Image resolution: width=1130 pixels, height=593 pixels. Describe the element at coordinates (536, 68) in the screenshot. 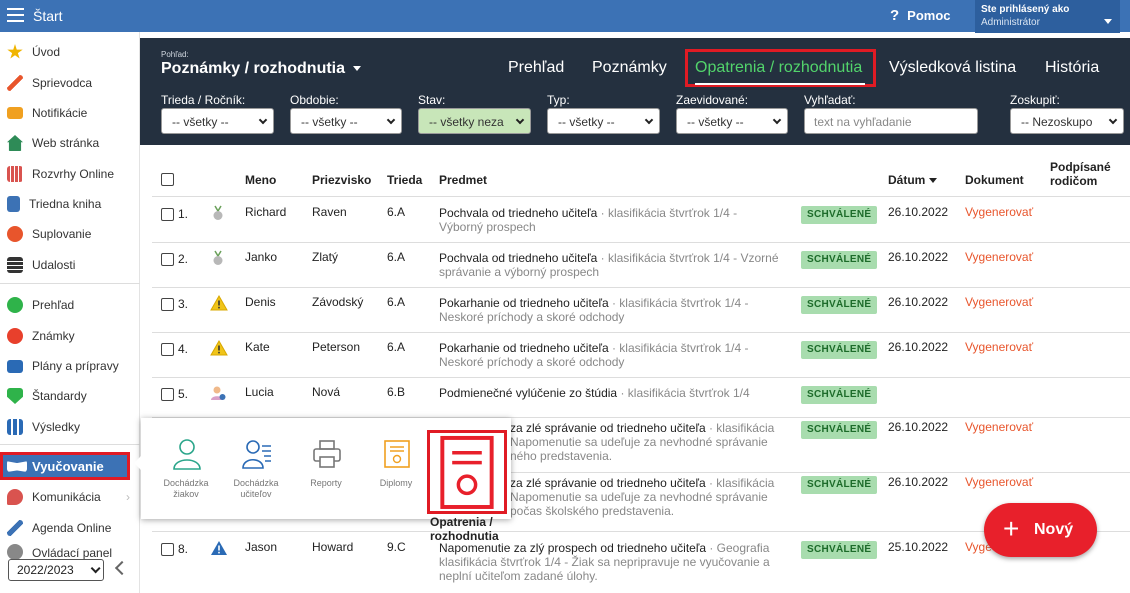

I see `tab-prehlad: Prehľad` at that location.